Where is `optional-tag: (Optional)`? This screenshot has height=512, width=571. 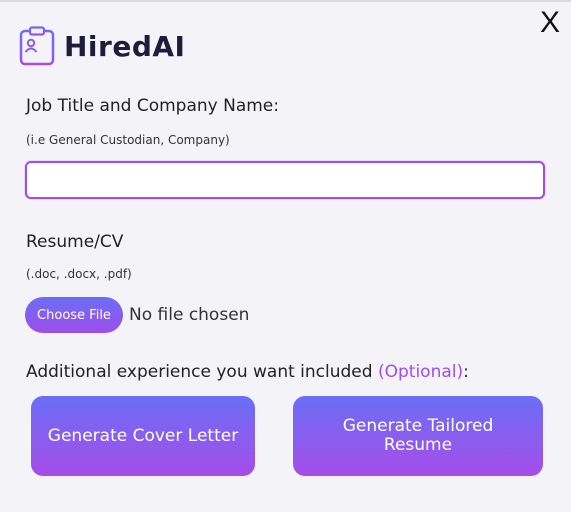
optional-tag: (Optional) is located at coordinates (420, 372).